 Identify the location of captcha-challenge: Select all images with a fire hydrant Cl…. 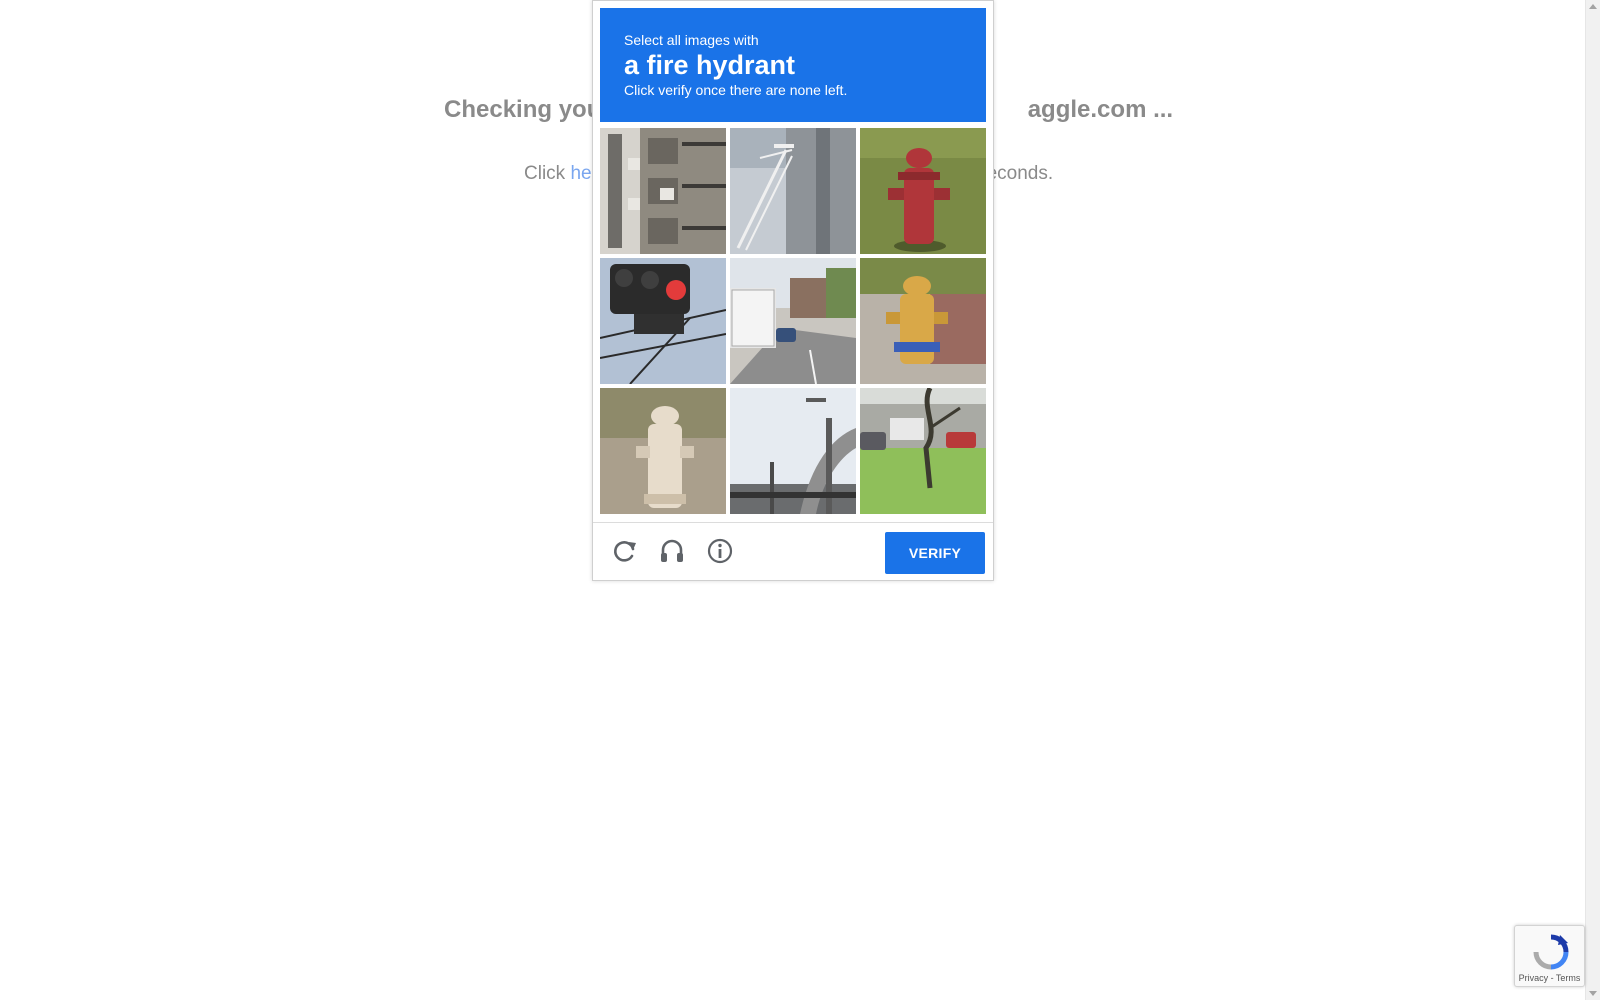
(793, 290).